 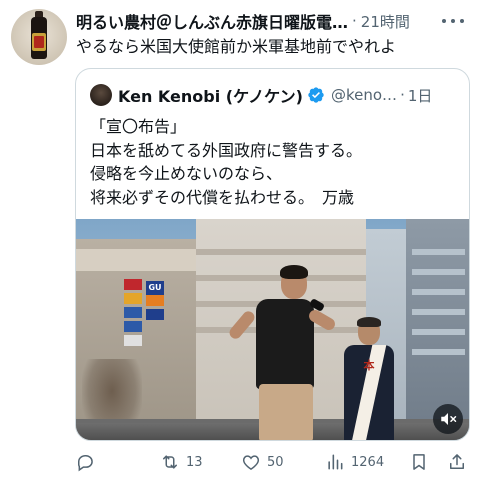 What do you see at coordinates (316, 95) in the screenshot?
I see `verified-icon` at bounding box center [316, 95].